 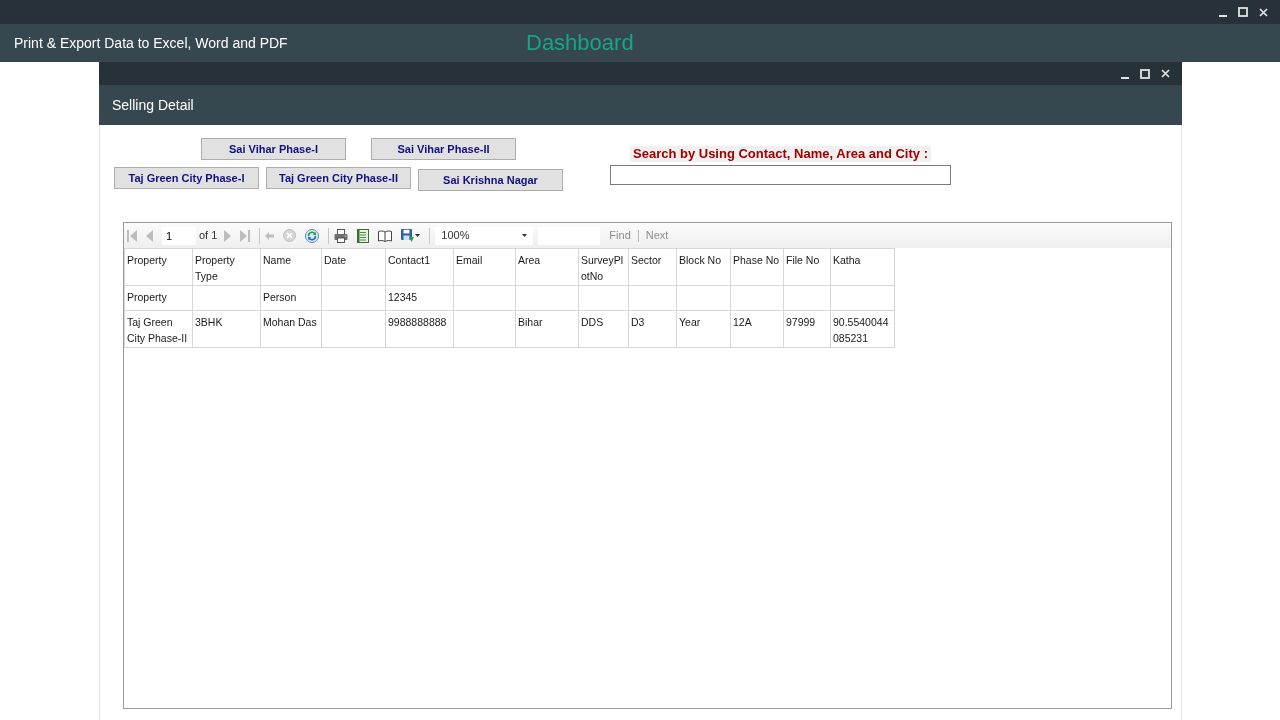 I want to click on app-title: Print & Export Data to Excel, Word and PDF, so click(x=151, y=43).